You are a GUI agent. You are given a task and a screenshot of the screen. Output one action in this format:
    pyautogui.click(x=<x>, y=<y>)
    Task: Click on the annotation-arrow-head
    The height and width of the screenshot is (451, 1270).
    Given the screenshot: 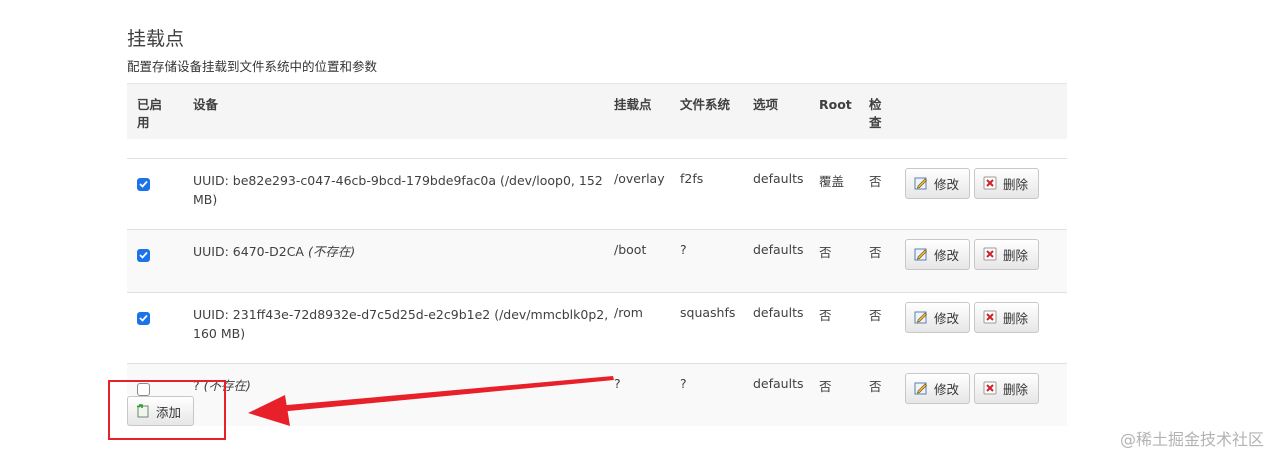 What is the action you would take?
    pyautogui.click(x=269, y=410)
    